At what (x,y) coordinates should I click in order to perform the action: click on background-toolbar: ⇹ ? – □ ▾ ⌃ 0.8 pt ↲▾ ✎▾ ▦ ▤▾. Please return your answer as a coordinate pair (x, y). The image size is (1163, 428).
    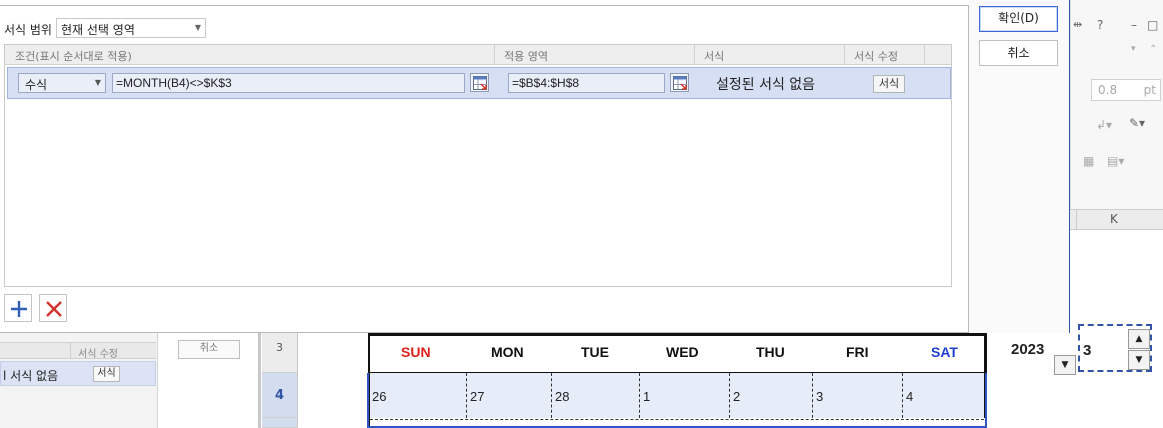
    Looking at the image, I should click on (1116, 106).